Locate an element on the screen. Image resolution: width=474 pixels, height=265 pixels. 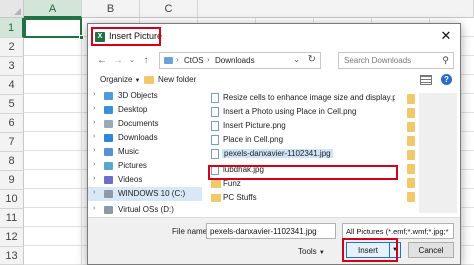
cancel-button: Cancel is located at coordinates (431, 250).